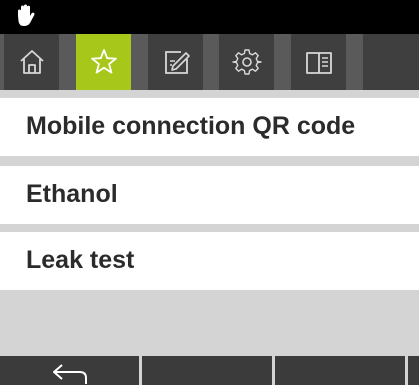 The width and height of the screenshot is (419, 385). I want to click on hand-icon, so click(26, 15).